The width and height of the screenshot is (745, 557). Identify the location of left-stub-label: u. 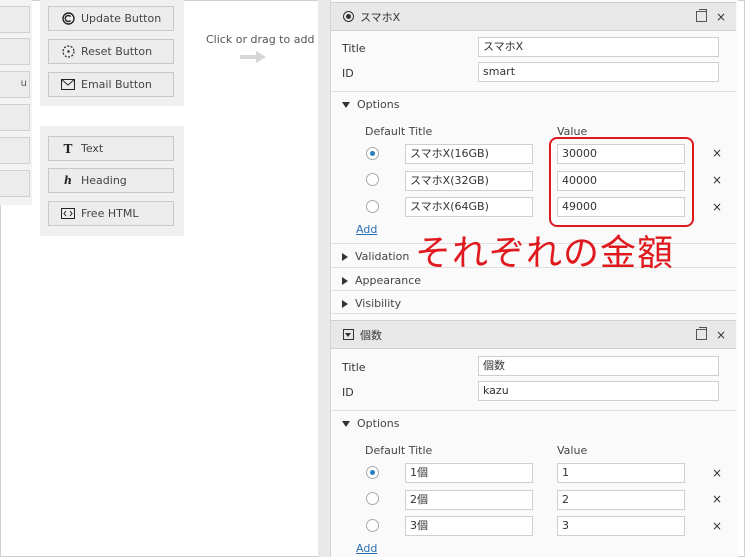
(23, 83).